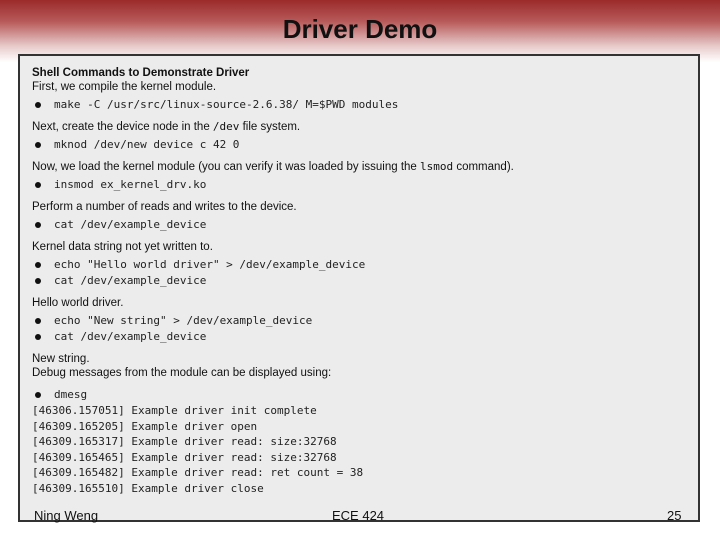  What do you see at coordinates (270, 127) in the screenshot?
I see `device-node-text-end: file system.` at bounding box center [270, 127].